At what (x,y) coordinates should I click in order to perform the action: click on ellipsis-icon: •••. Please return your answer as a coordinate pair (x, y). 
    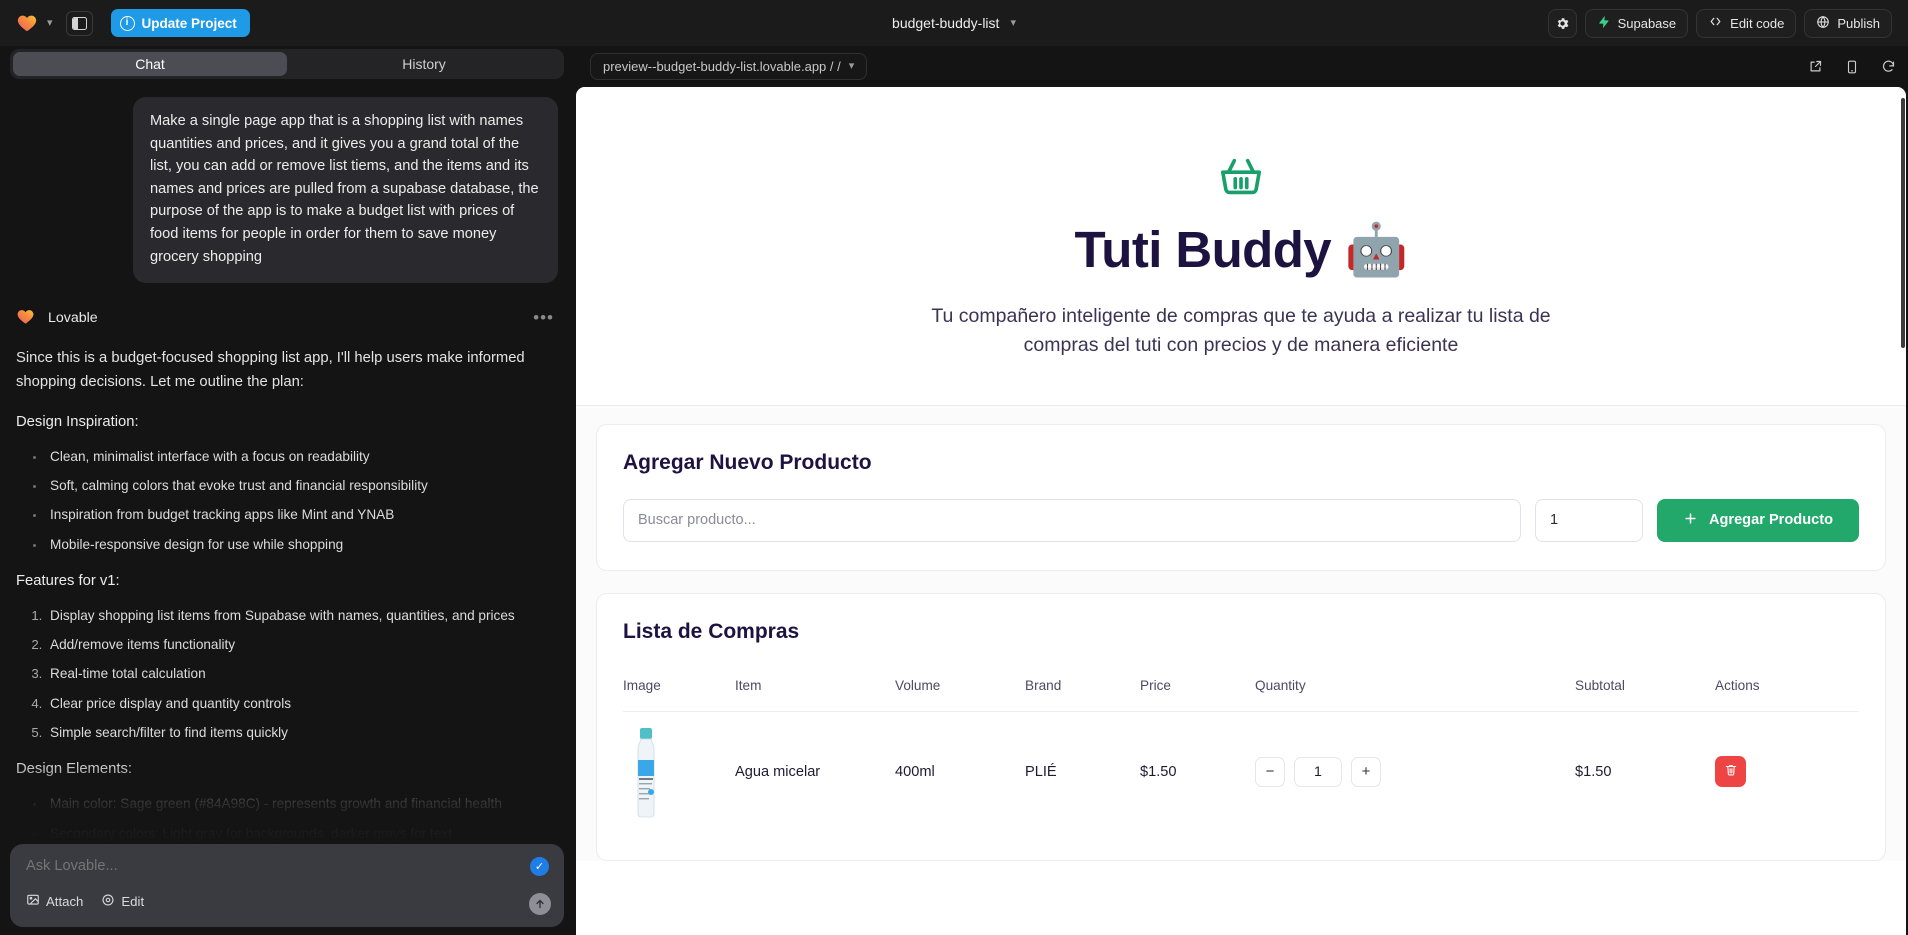
    Looking at the image, I should click on (545, 317).